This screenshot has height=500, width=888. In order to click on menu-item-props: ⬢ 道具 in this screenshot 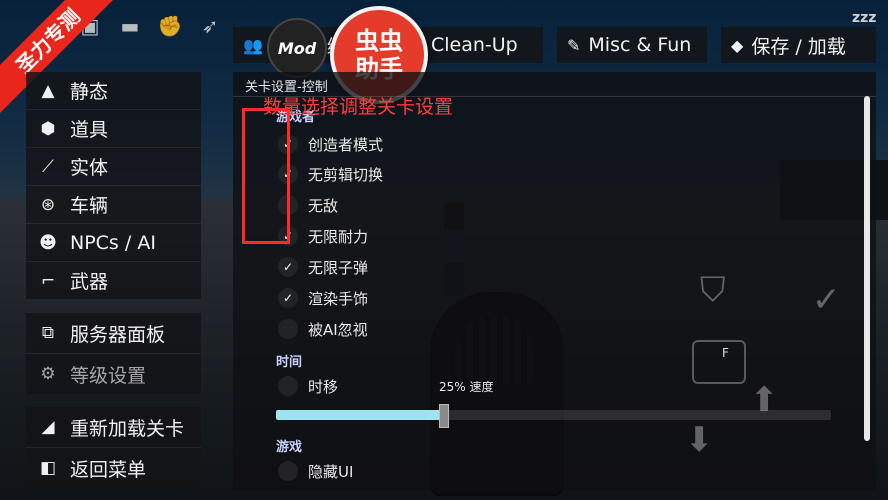, I will do `click(113, 129)`.